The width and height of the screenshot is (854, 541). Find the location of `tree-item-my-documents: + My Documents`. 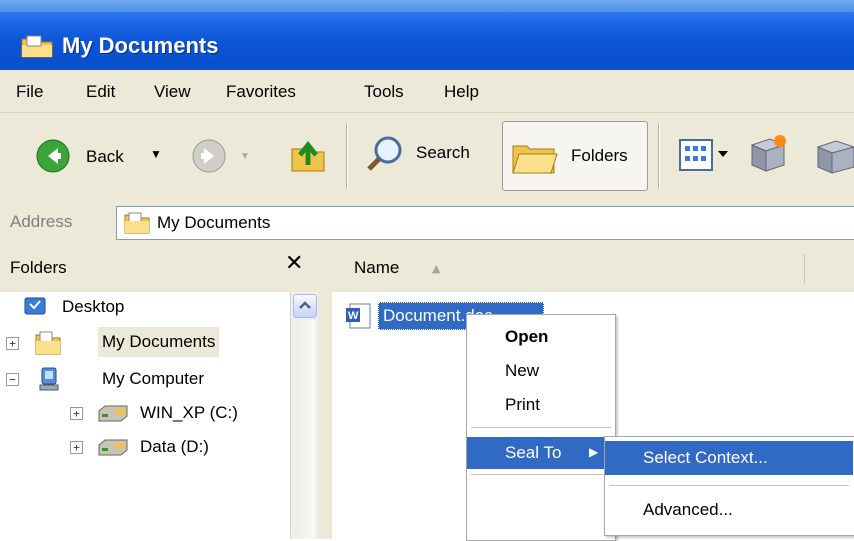

tree-item-my-documents: + My Documents is located at coordinates (145, 342).